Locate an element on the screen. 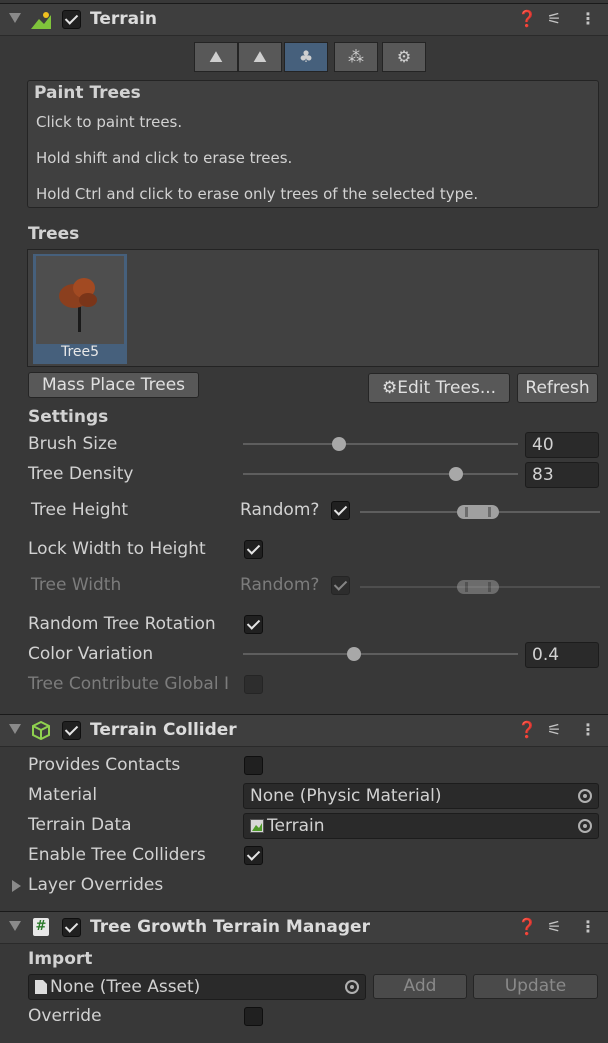 The height and width of the screenshot is (1043, 608). provides-contacts-checkbox is located at coordinates (253, 765).